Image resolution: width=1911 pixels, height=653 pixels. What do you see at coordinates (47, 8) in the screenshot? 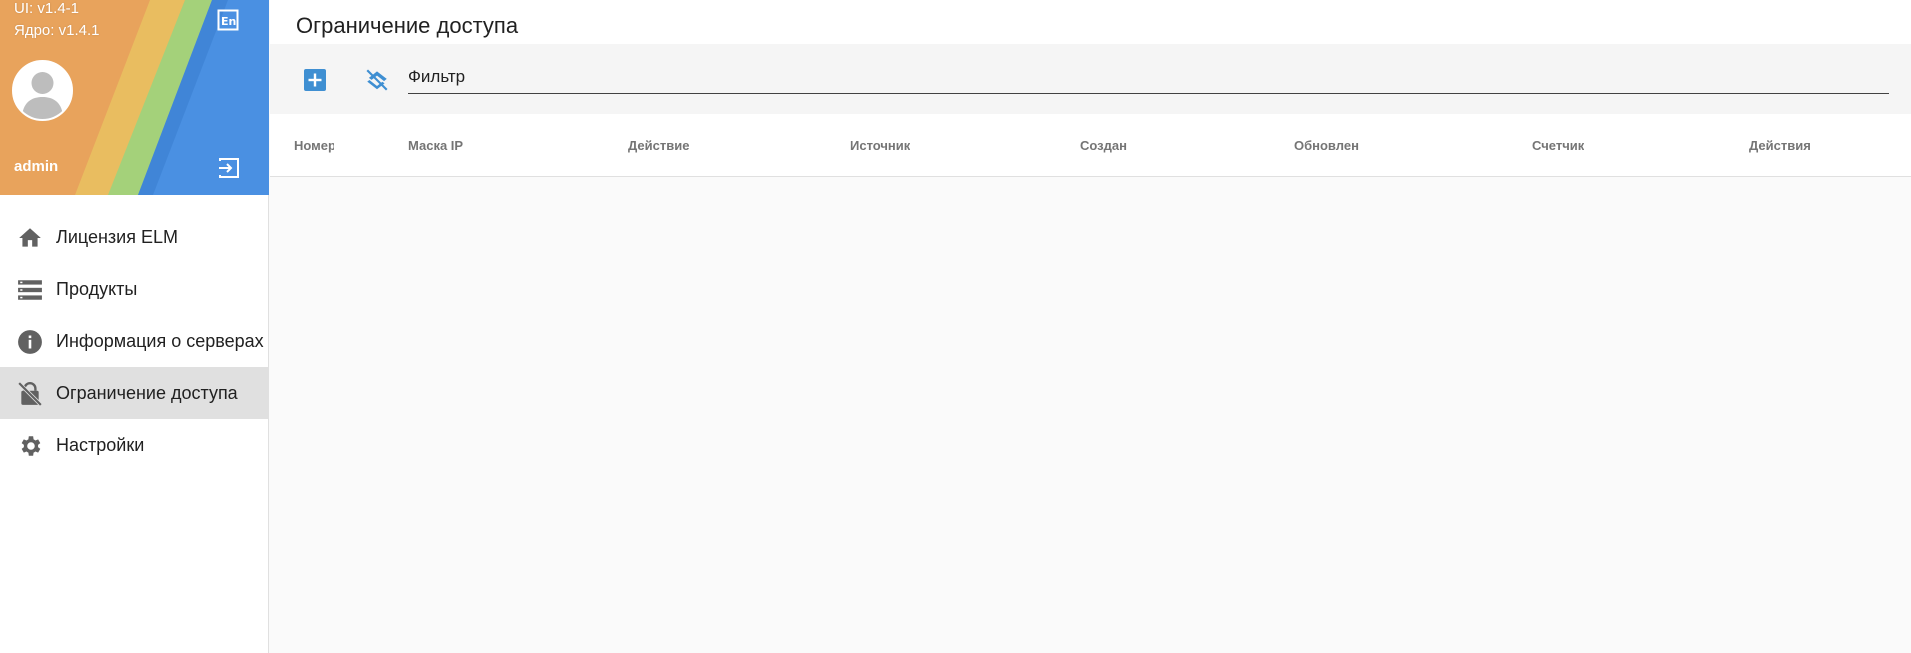
I see `version-ui: UI: v1.4-1` at bounding box center [47, 8].